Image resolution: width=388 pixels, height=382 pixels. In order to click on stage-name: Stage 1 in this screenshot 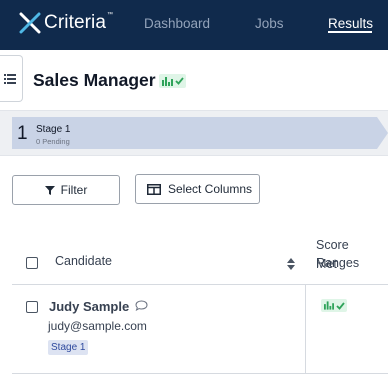, I will do `click(53, 129)`.